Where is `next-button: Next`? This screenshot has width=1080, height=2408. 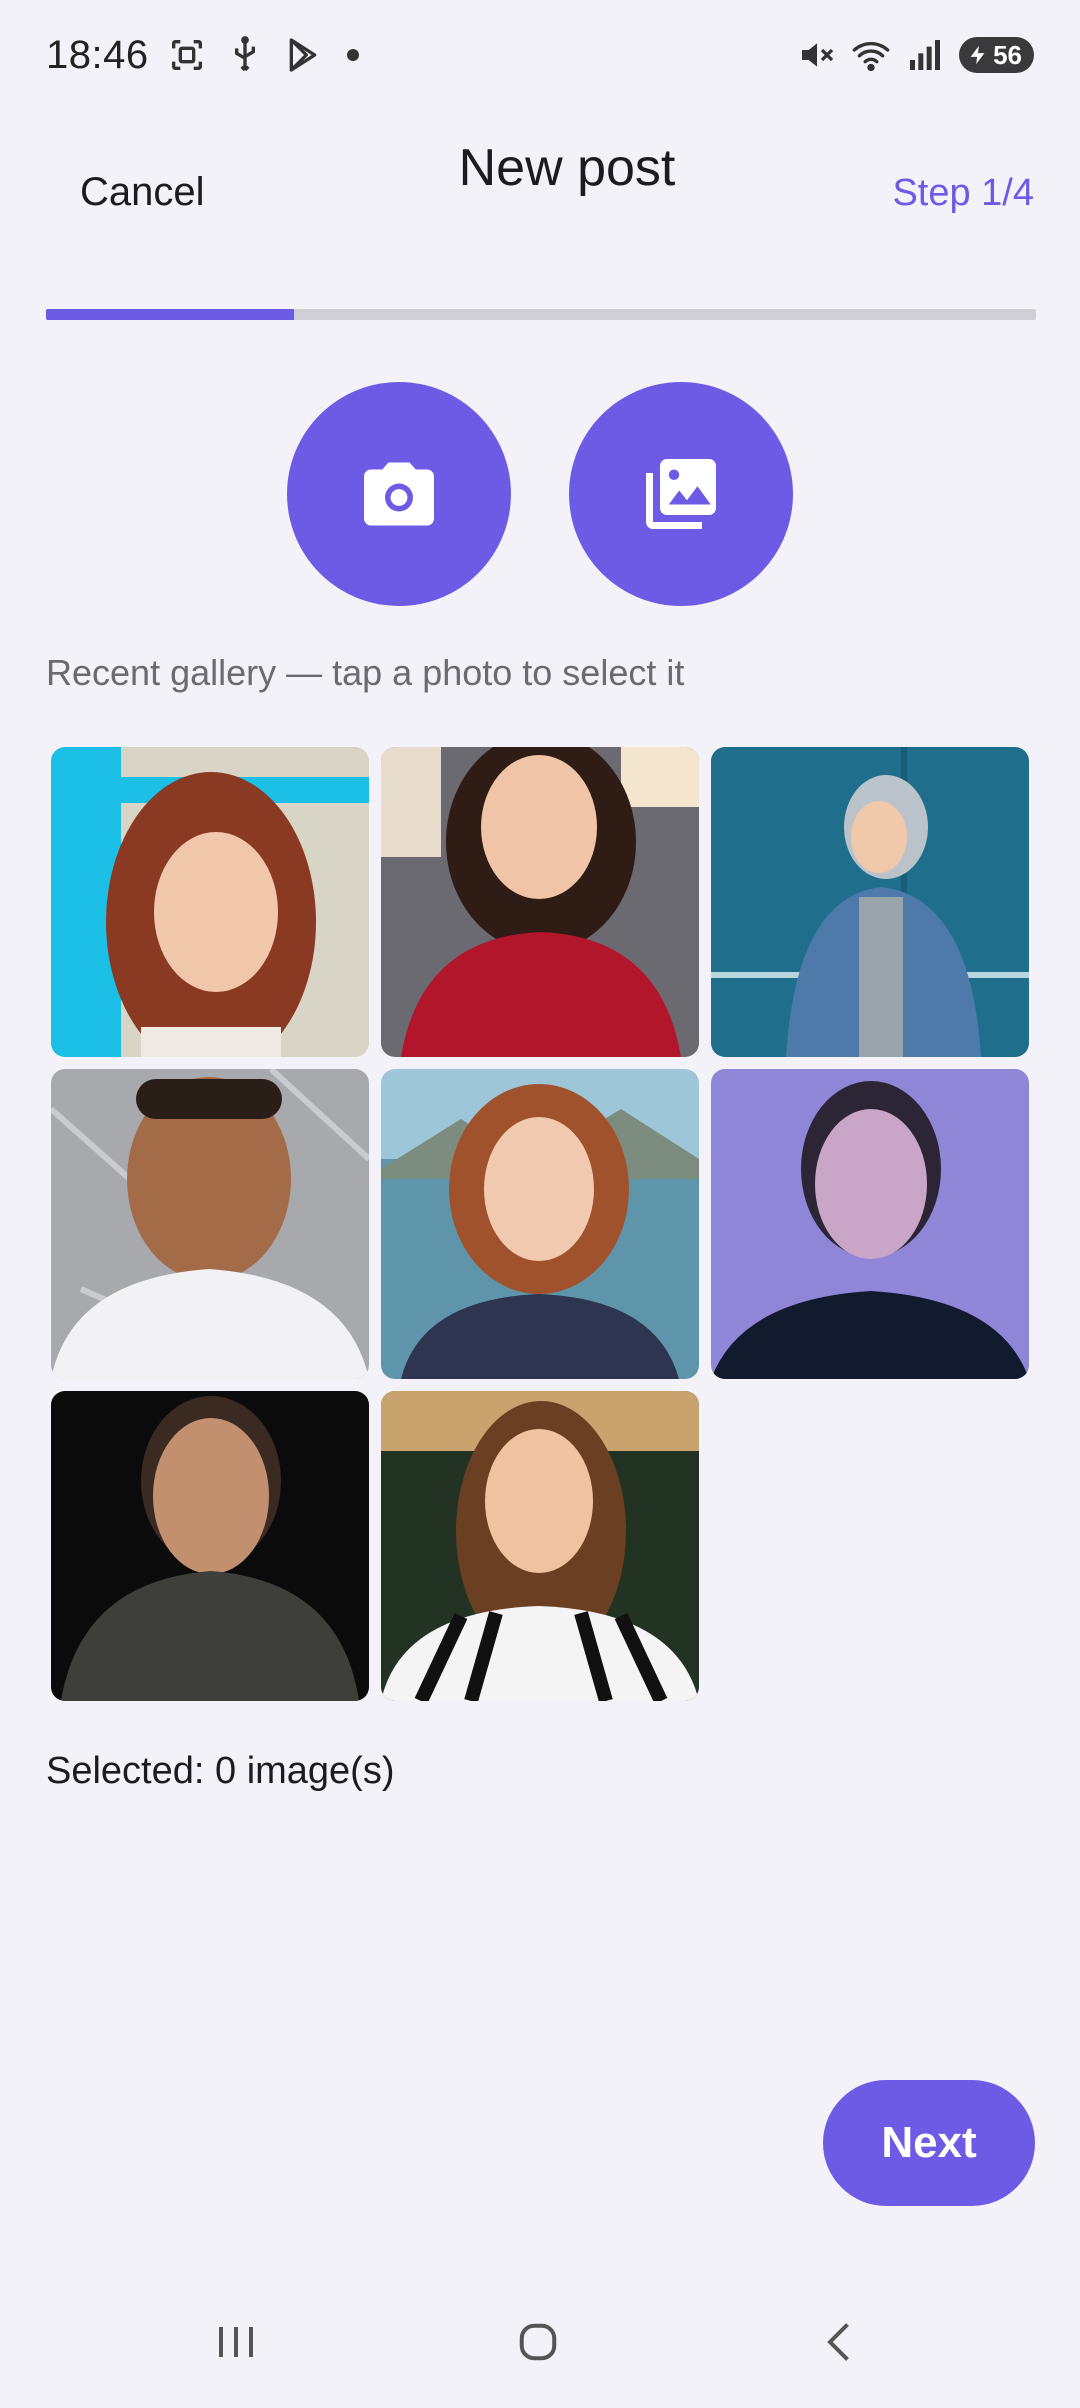 next-button: Next is located at coordinates (929, 2143).